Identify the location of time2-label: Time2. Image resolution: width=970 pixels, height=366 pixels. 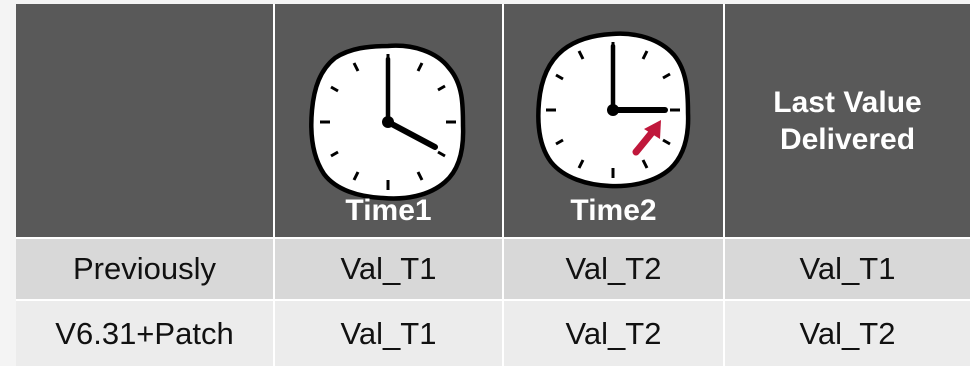
(613, 210).